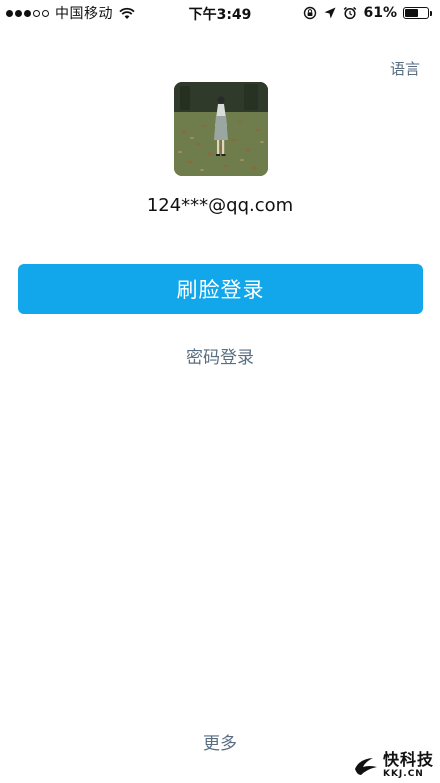 The height and width of the screenshot is (783, 440). Describe the element at coordinates (350, 13) in the screenshot. I see `alarm-icon` at that location.